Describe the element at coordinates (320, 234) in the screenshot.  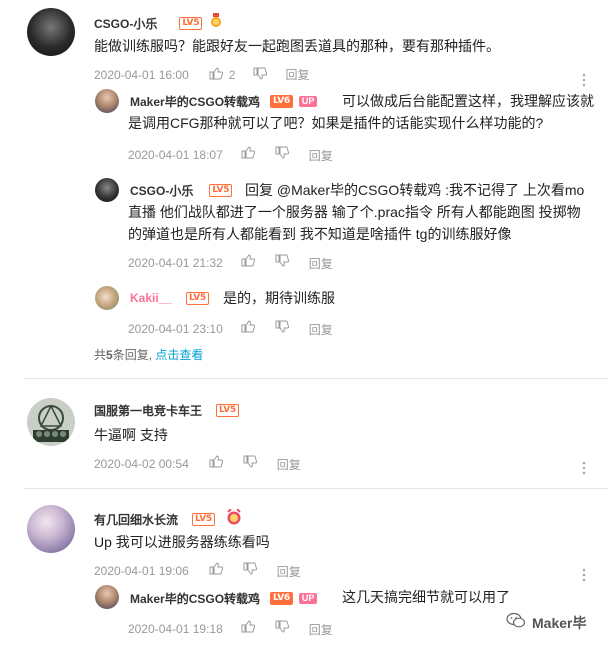
I see `reply-text: 的弹道也是所有人都能看到 我不知道是啥插件 tg的训练服好像` at that location.